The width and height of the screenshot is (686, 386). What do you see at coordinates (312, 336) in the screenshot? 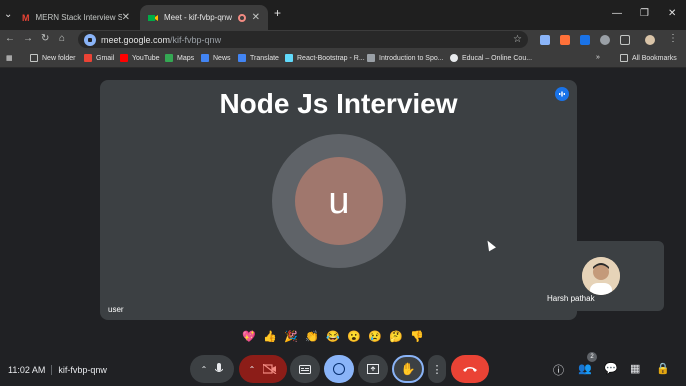
I see `reaction-clap: 👏` at bounding box center [312, 336].